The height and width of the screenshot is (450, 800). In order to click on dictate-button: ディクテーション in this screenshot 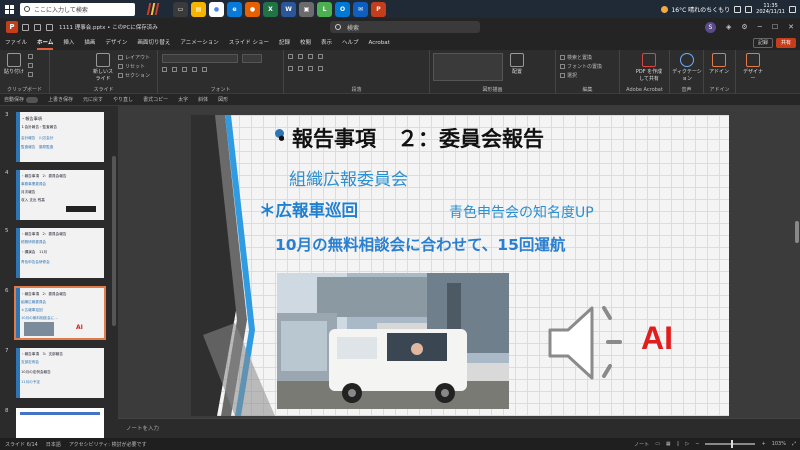, I will do `click(687, 67)`.